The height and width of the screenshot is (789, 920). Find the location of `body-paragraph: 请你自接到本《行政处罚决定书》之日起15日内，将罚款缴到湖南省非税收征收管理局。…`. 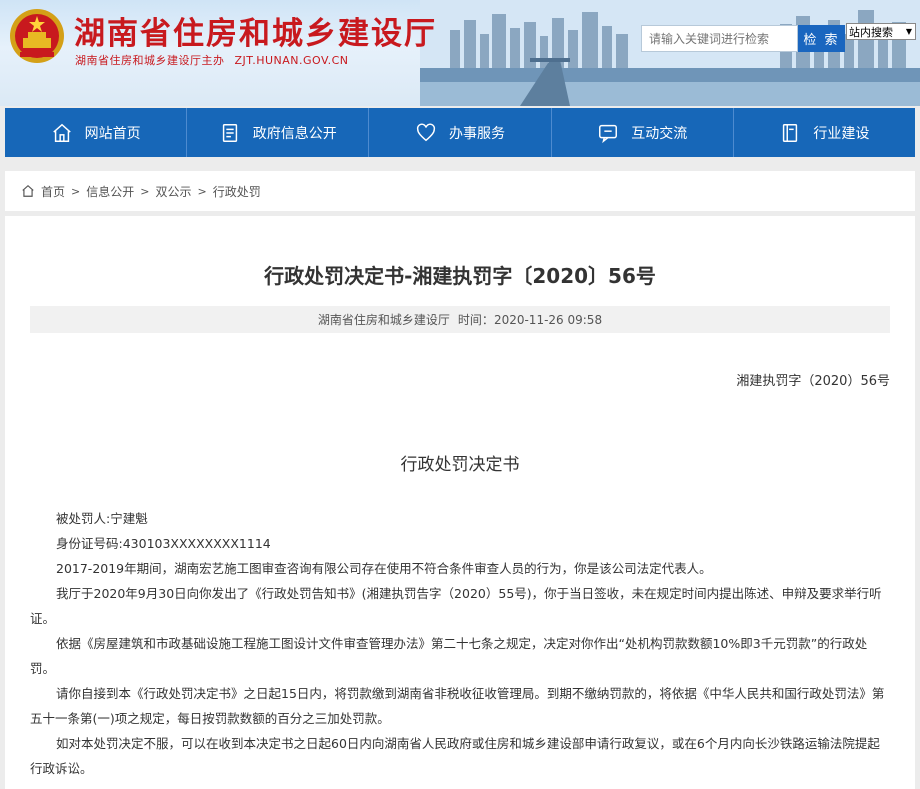

body-paragraph: 请你自接到本《行政处罚决定书》之日起15日内，将罚款缴到湖南省非税收征收管理局。… is located at coordinates (457, 706).